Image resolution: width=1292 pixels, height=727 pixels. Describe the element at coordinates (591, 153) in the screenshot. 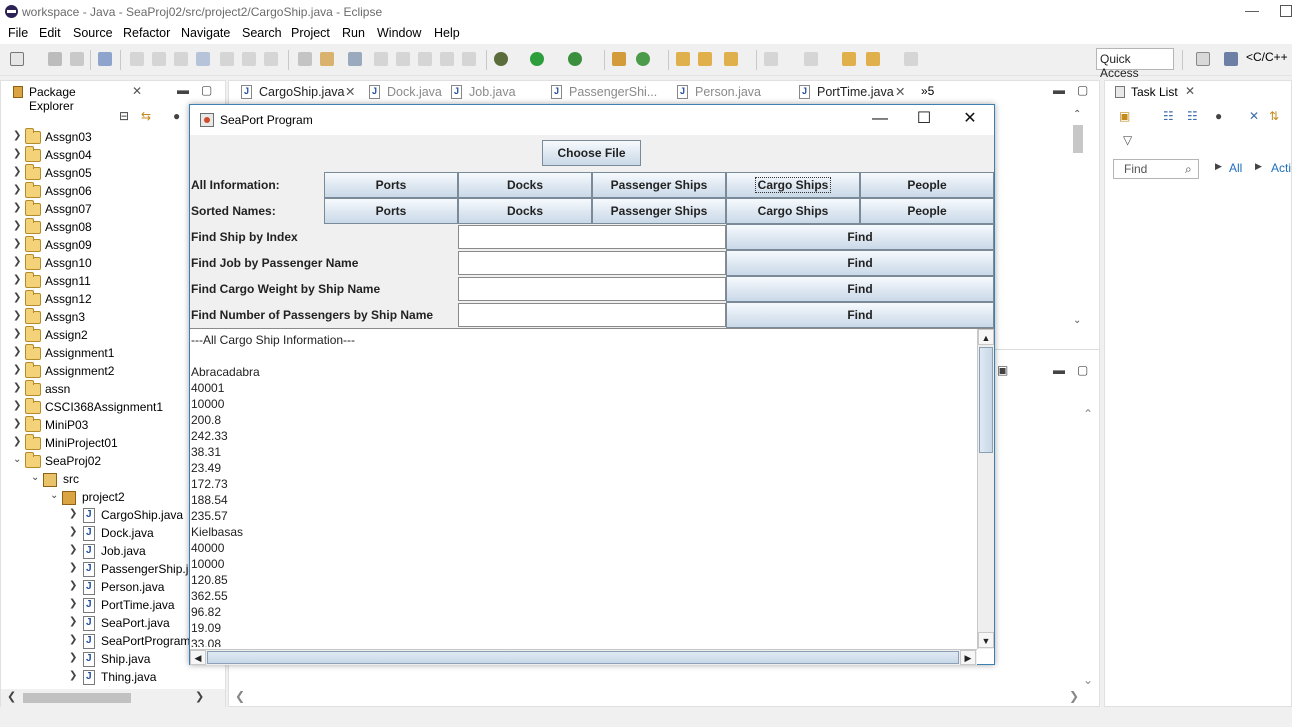

I see `choose-file-button: Choose File` at that location.